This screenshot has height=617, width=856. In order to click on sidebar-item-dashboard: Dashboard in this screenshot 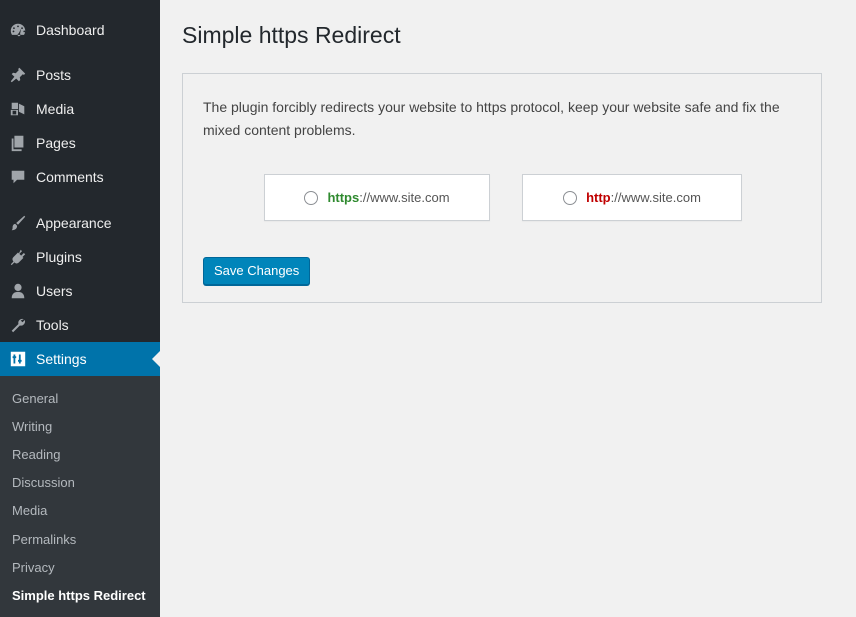, I will do `click(80, 30)`.